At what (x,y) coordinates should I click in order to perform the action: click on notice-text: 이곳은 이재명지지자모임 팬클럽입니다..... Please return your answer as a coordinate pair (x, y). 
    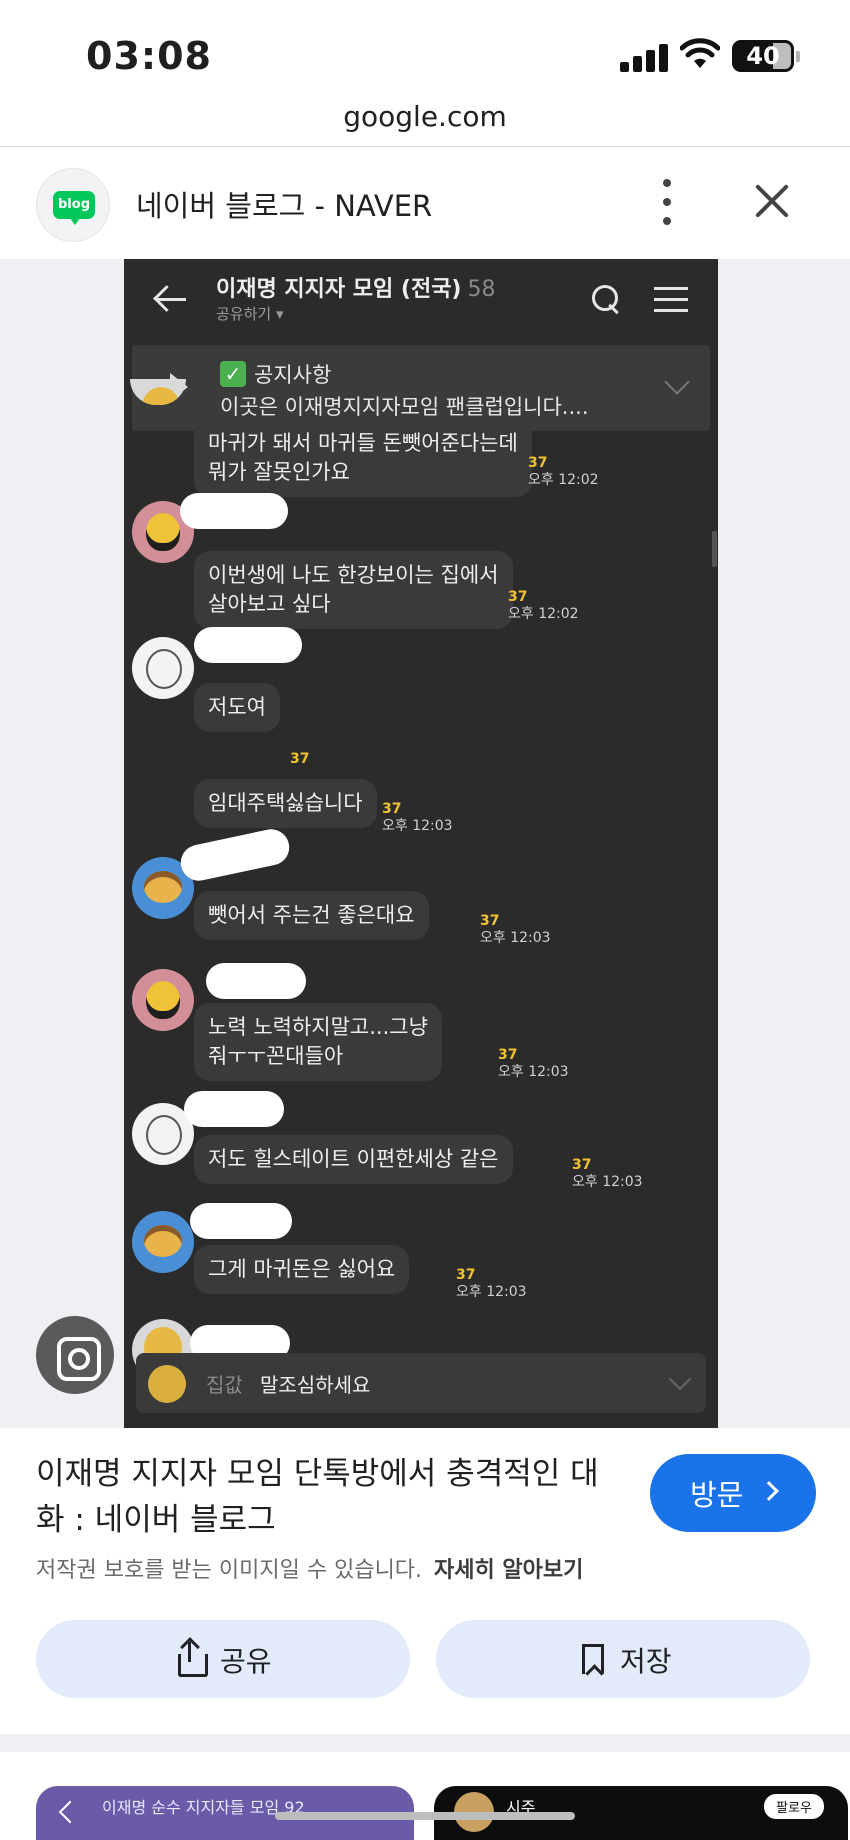
    Looking at the image, I should click on (404, 407).